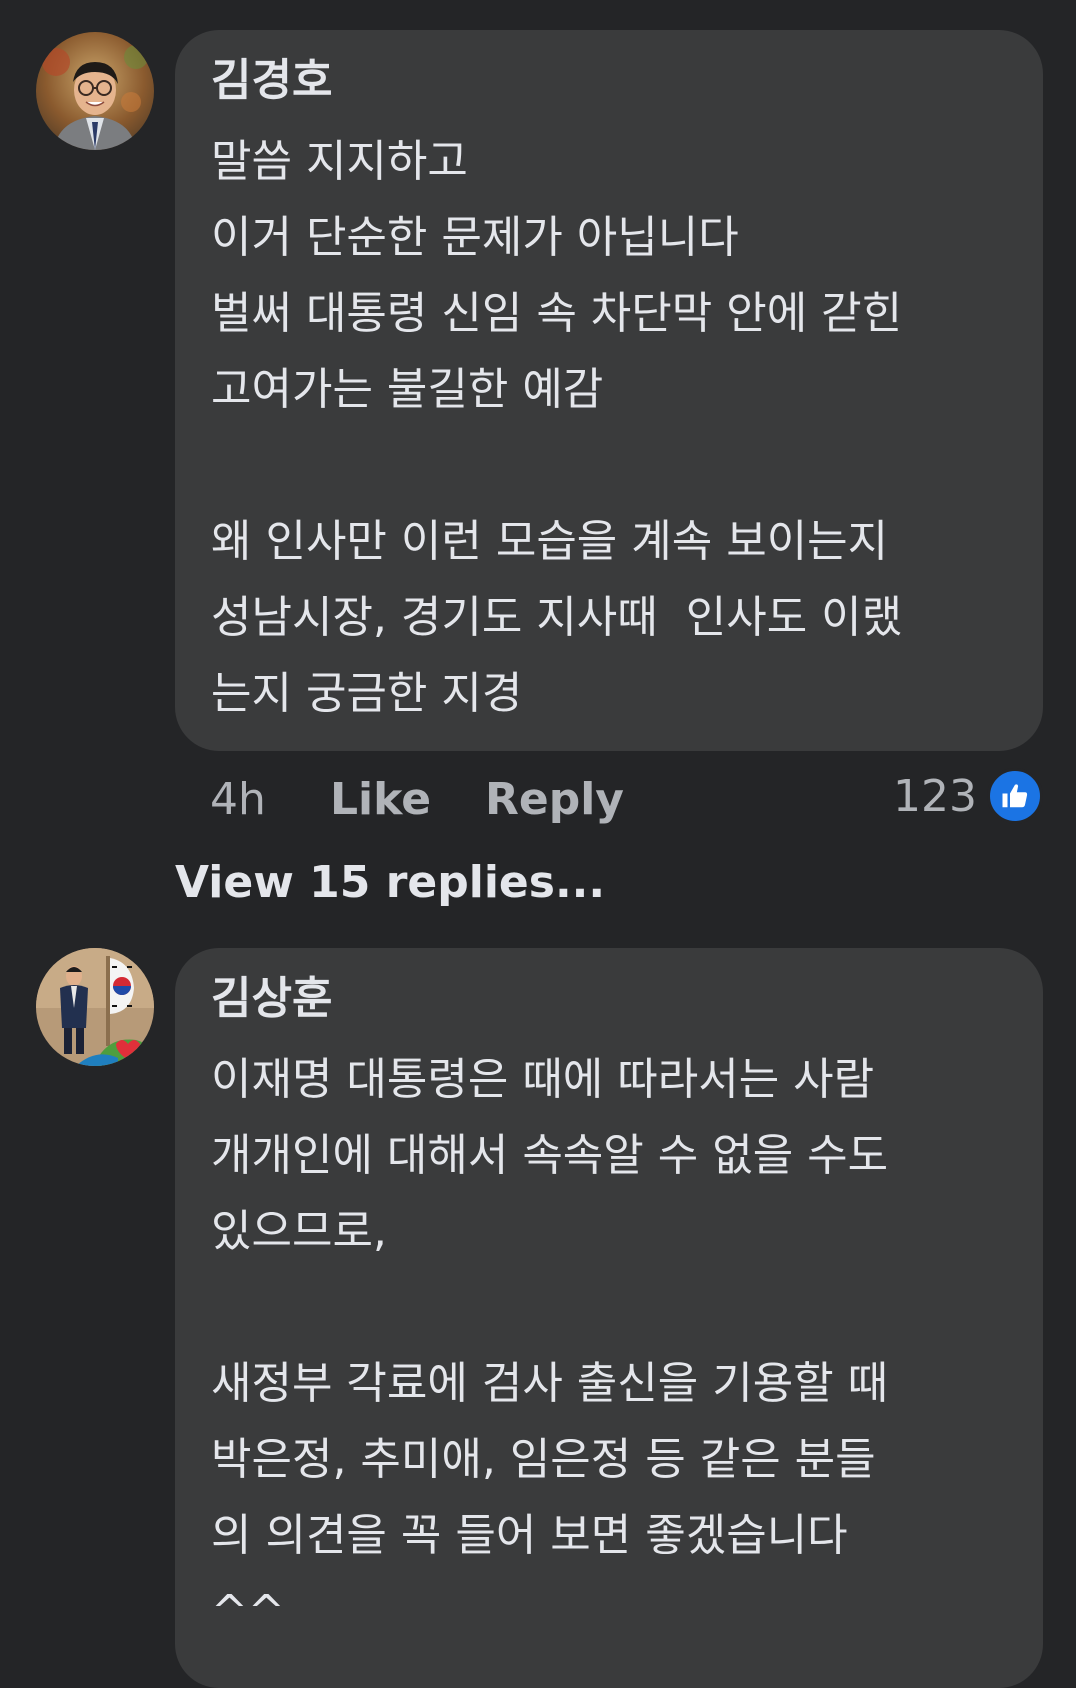 This screenshot has width=1076, height=1688. I want to click on comment-line: 있으므로,, so click(299, 1231).